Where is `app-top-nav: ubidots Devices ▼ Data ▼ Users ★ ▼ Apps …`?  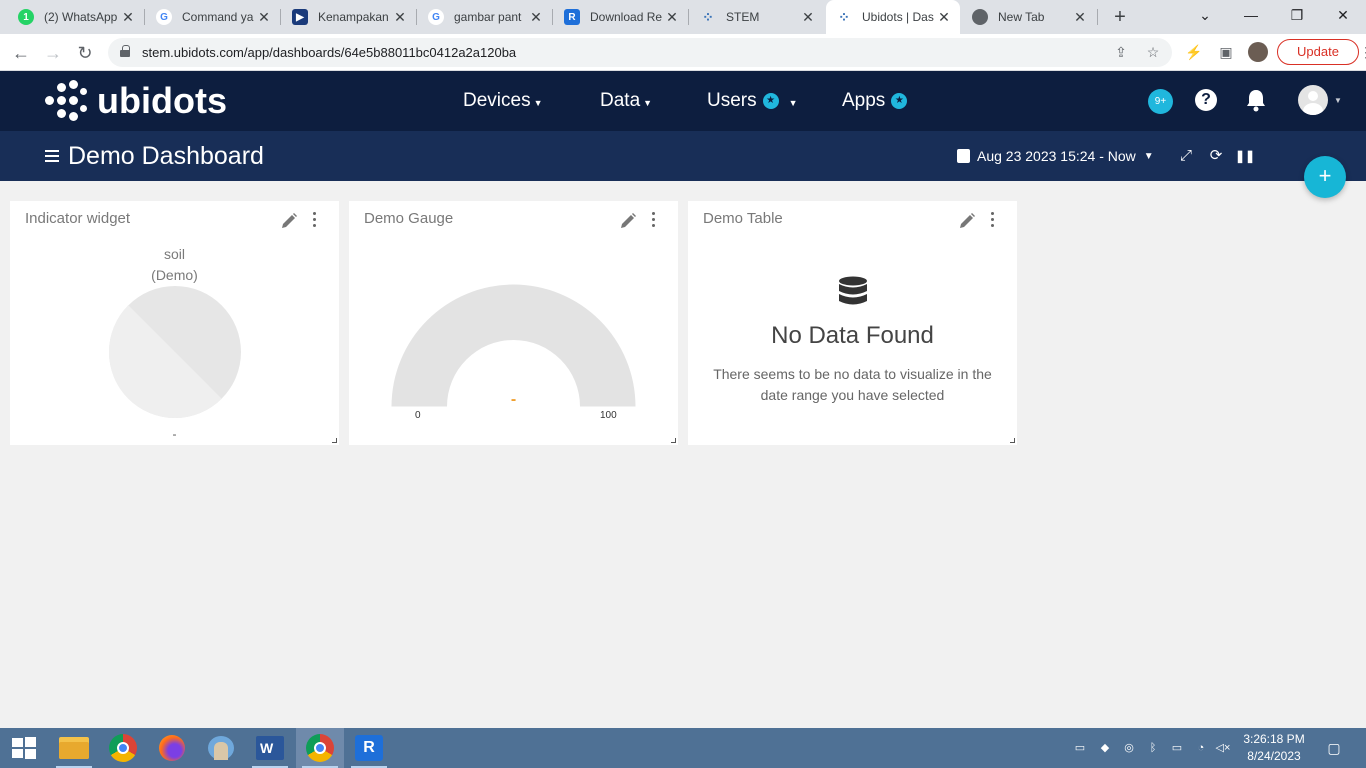 app-top-nav: ubidots Devices ▼ Data ▼ Users ★ ▼ Apps … is located at coordinates (683, 101).